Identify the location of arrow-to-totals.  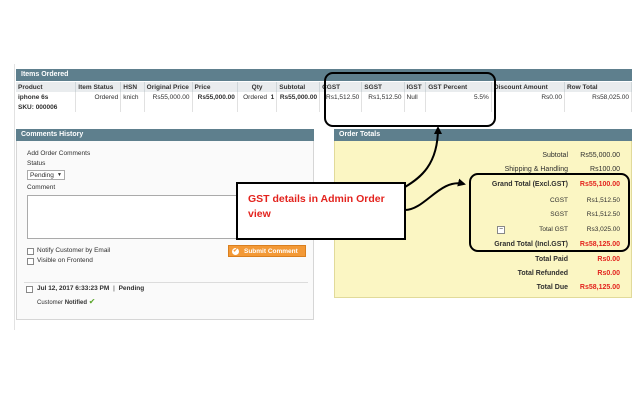
(435, 194).